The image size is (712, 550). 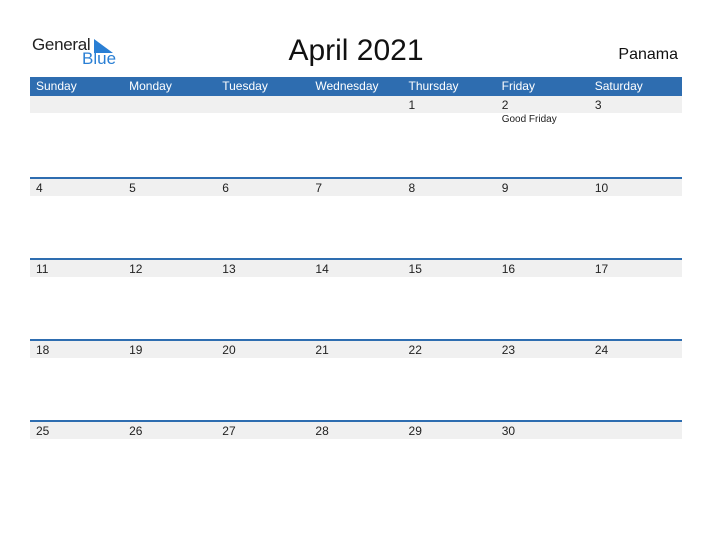 What do you see at coordinates (601, 350) in the screenshot?
I see `day-number: 24` at bounding box center [601, 350].